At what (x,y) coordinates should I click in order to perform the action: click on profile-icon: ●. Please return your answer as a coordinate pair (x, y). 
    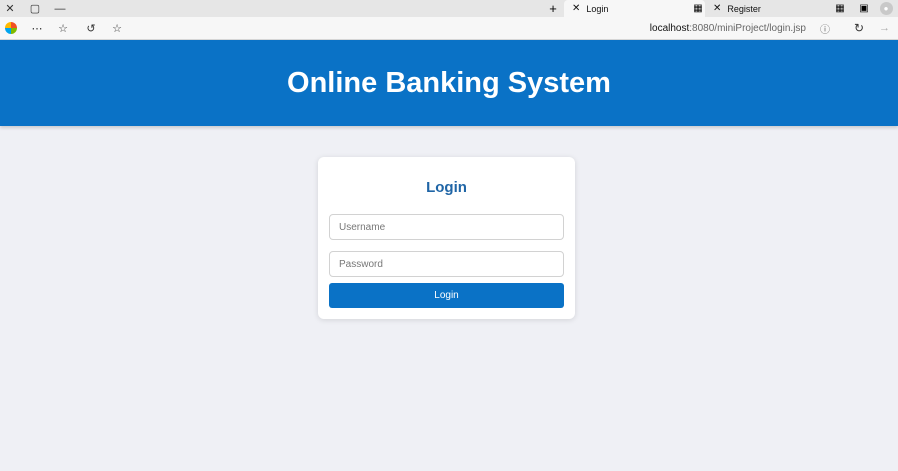
    Looking at the image, I should click on (886, 8).